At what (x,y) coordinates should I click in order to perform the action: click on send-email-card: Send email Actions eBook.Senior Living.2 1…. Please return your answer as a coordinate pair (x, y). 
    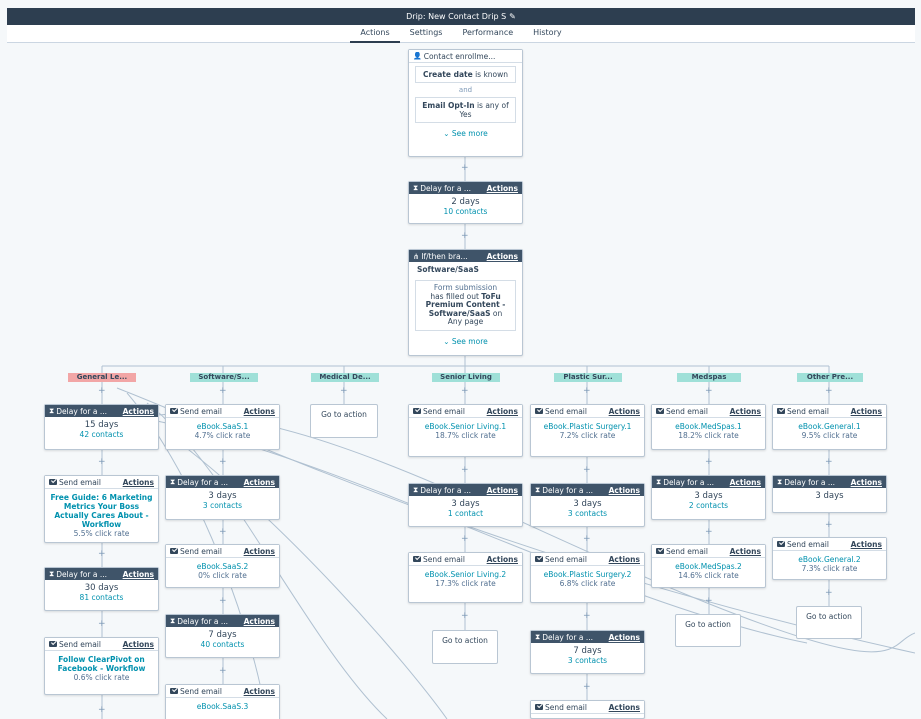
    Looking at the image, I should click on (465, 577).